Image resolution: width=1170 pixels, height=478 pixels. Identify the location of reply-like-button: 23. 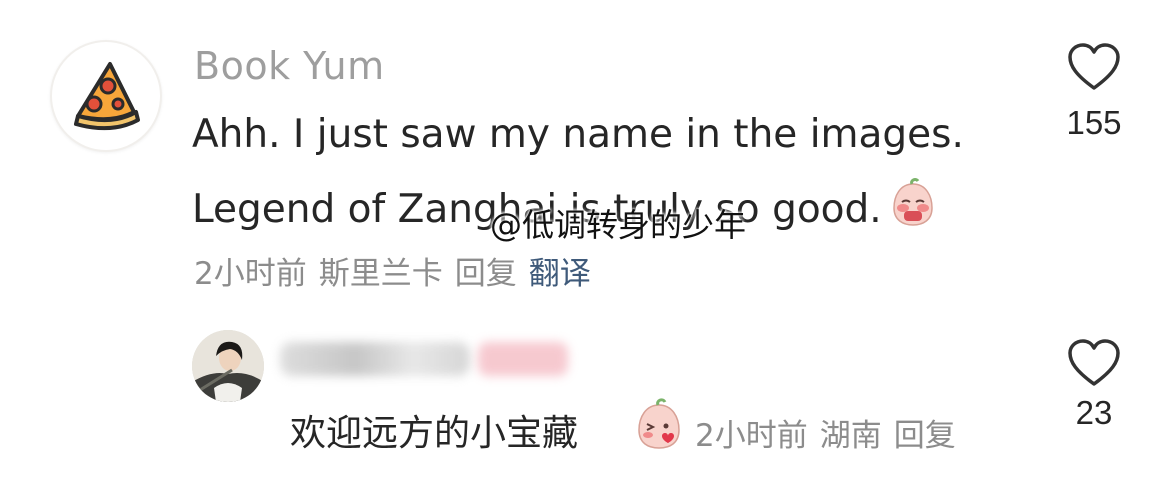
(1094, 385).